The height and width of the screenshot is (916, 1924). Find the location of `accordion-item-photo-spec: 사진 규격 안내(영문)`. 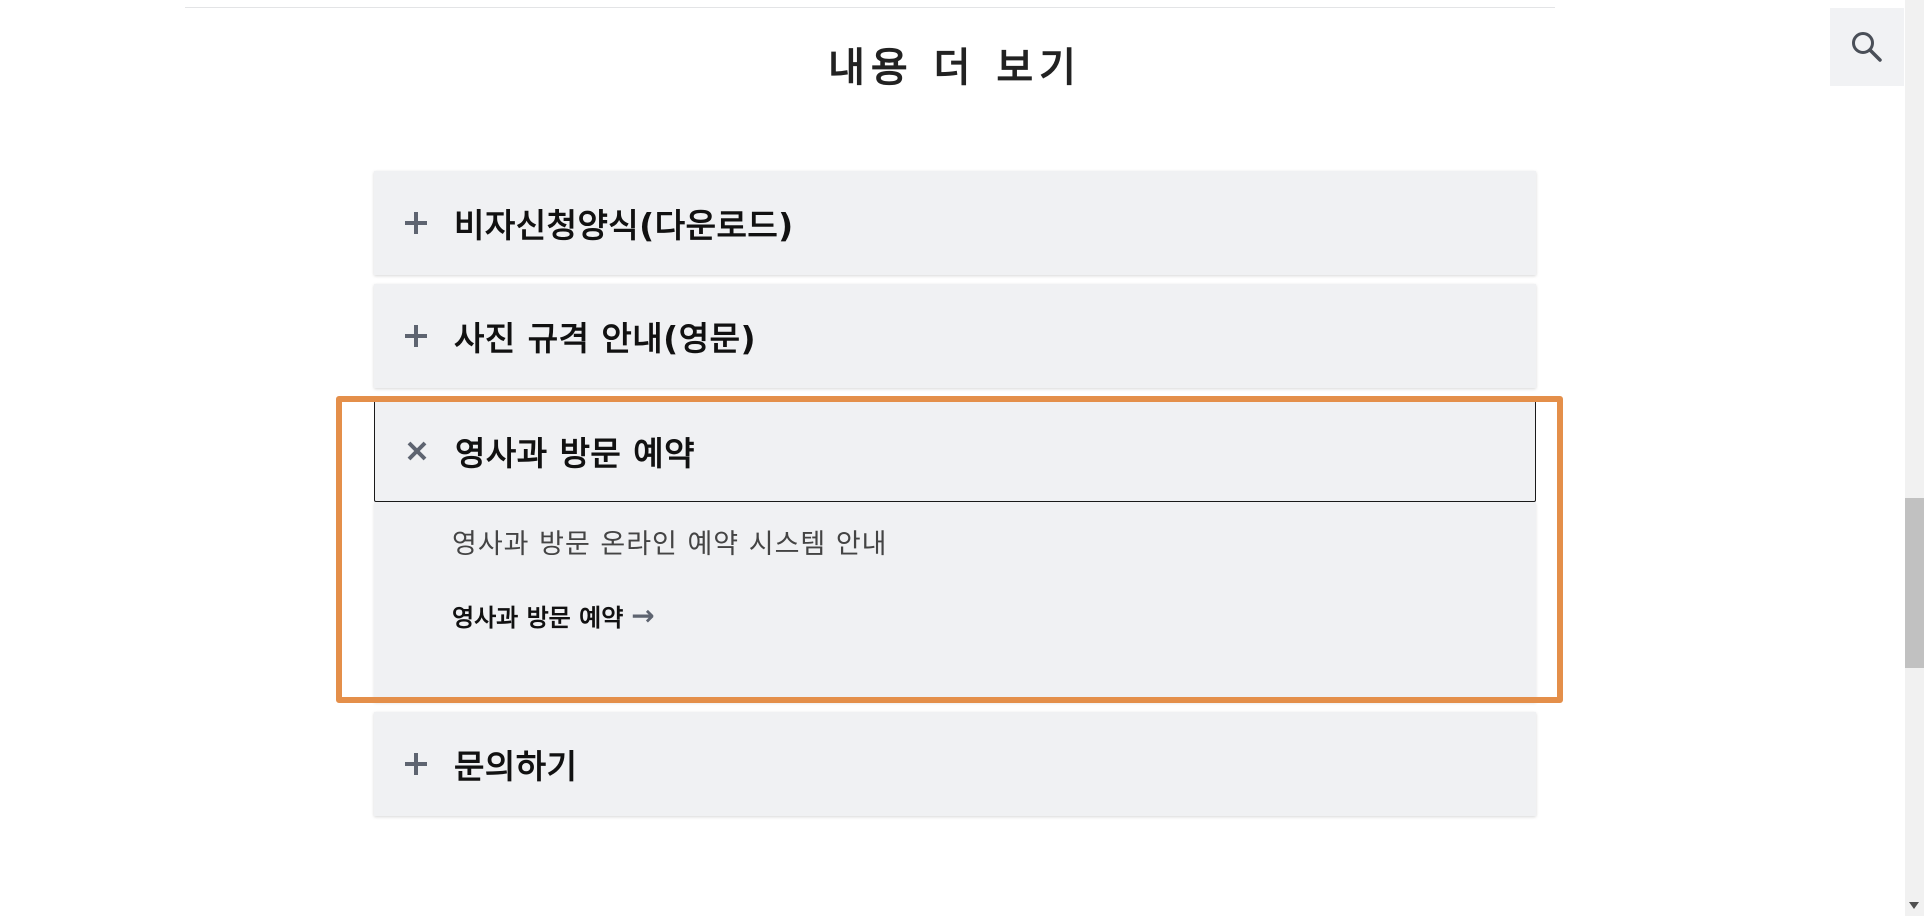

accordion-item-photo-spec: 사진 규격 안내(영문) is located at coordinates (955, 336).